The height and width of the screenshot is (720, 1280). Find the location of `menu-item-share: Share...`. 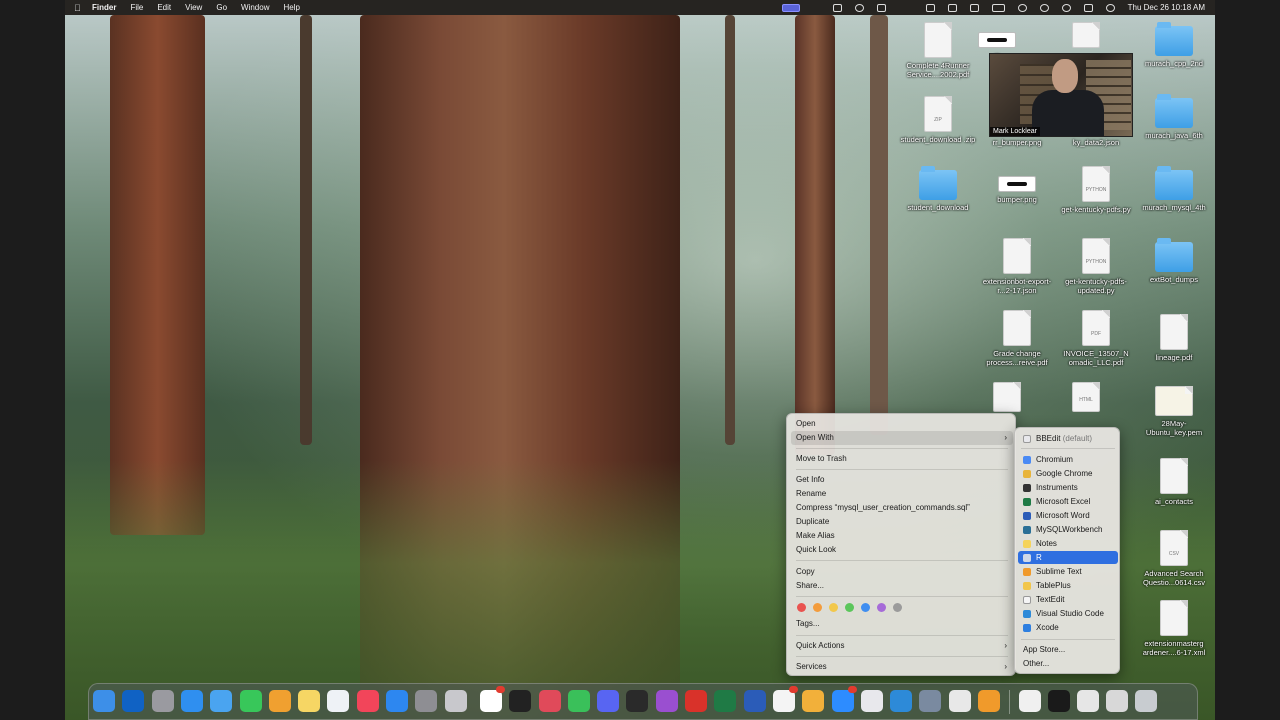

menu-item-share: Share... is located at coordinates (902, 586).